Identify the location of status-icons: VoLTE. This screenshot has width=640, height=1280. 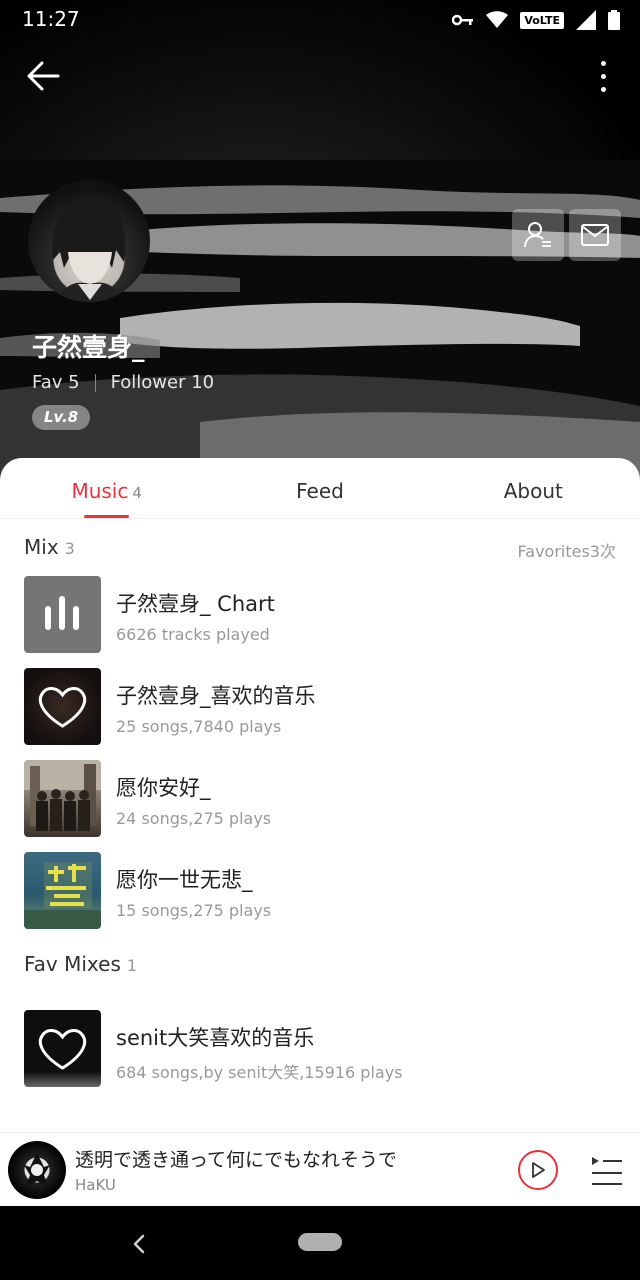
(536, 20).